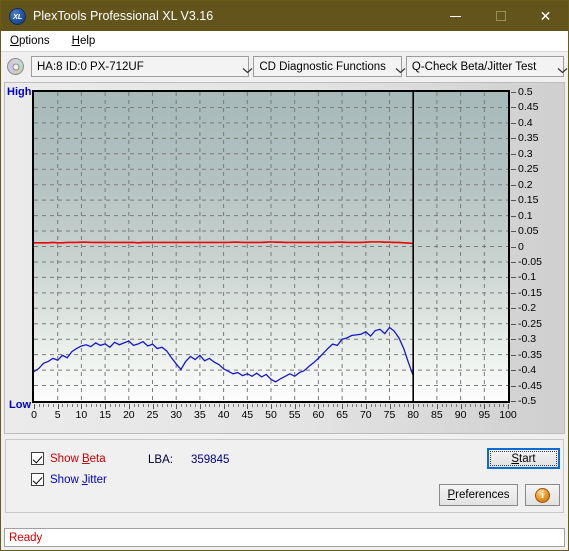  What do you see at coordinates (34, 41) in the screenshot?
I see `menu-item-options: Options` at bounding box center [34, 41].